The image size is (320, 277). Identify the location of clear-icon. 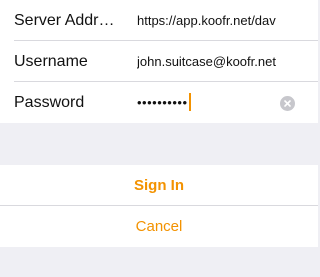
(287, 103).